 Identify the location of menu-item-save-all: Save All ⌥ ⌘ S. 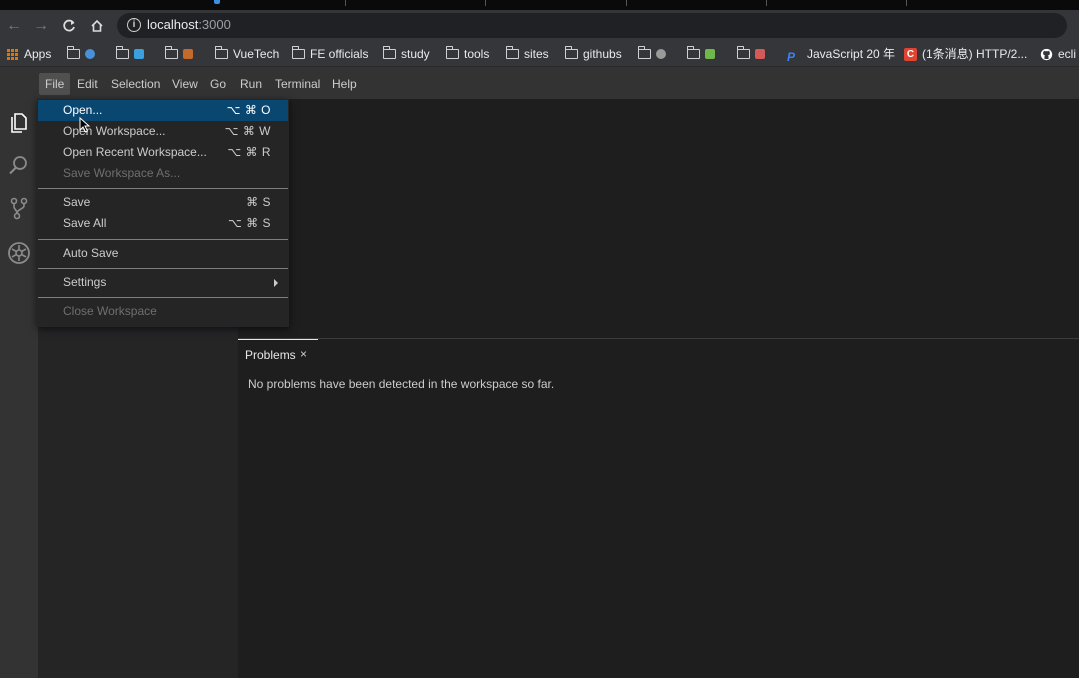
(163, 223).